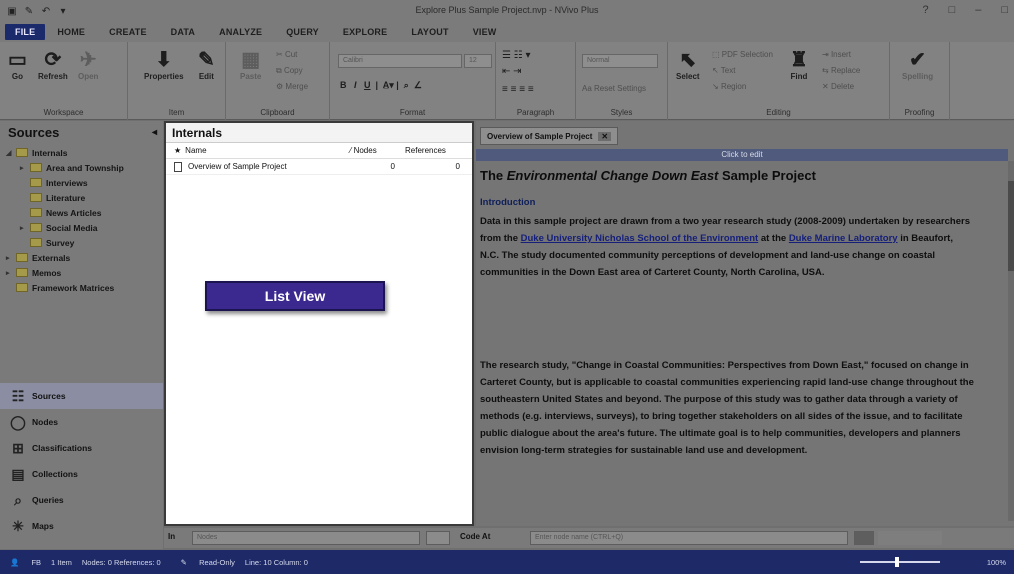 This screenshot has width=1014, height=574. What do you see at coordinates (620, 61) in the screenshot?
I see `style-select: Normal` at bounding box center [620, 61].